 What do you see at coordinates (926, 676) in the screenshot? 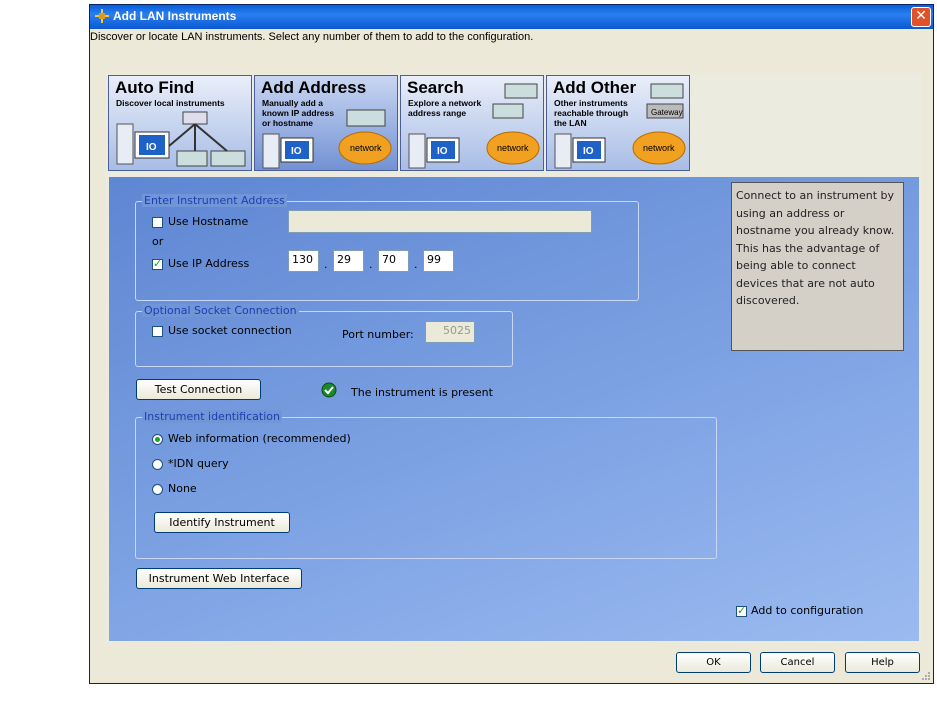
I see `resize-grip-icon` at bounding box center [926, 676].